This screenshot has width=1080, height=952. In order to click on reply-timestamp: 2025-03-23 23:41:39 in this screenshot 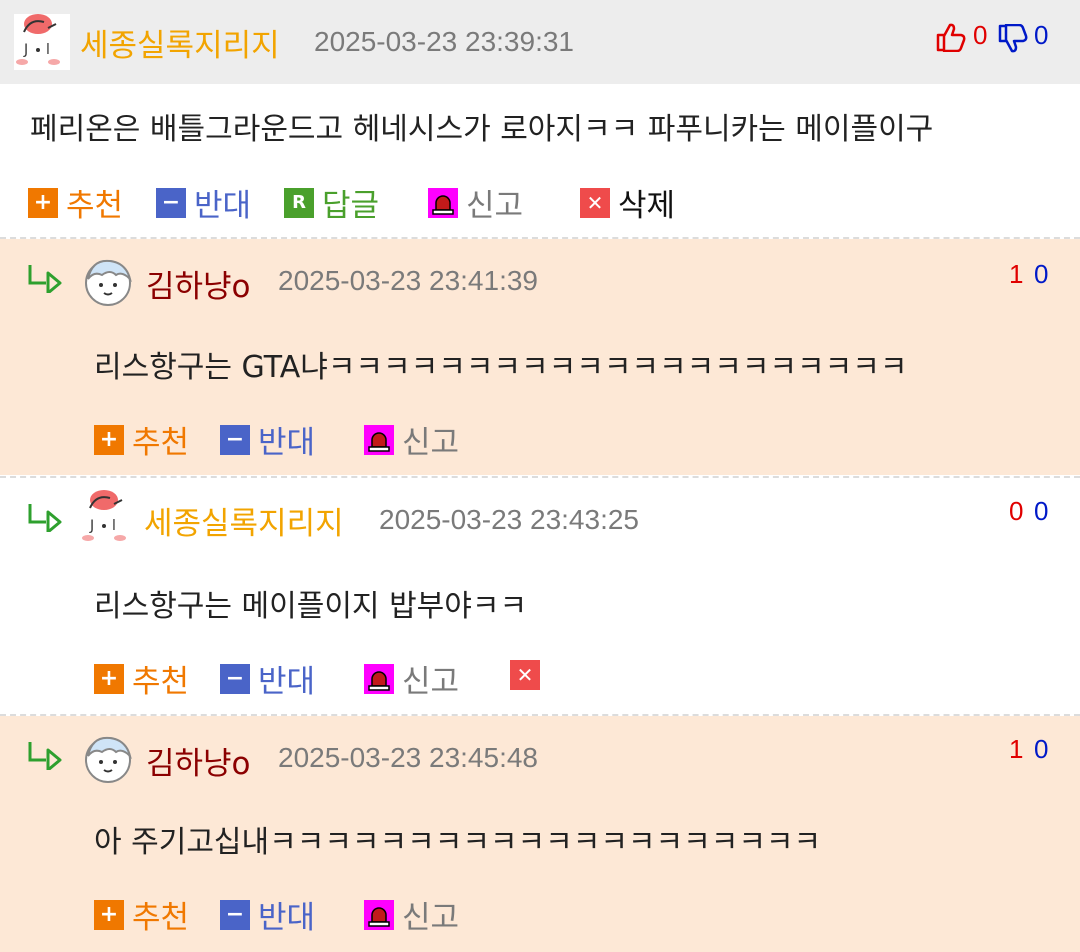, I will do `click(408, 280)`.